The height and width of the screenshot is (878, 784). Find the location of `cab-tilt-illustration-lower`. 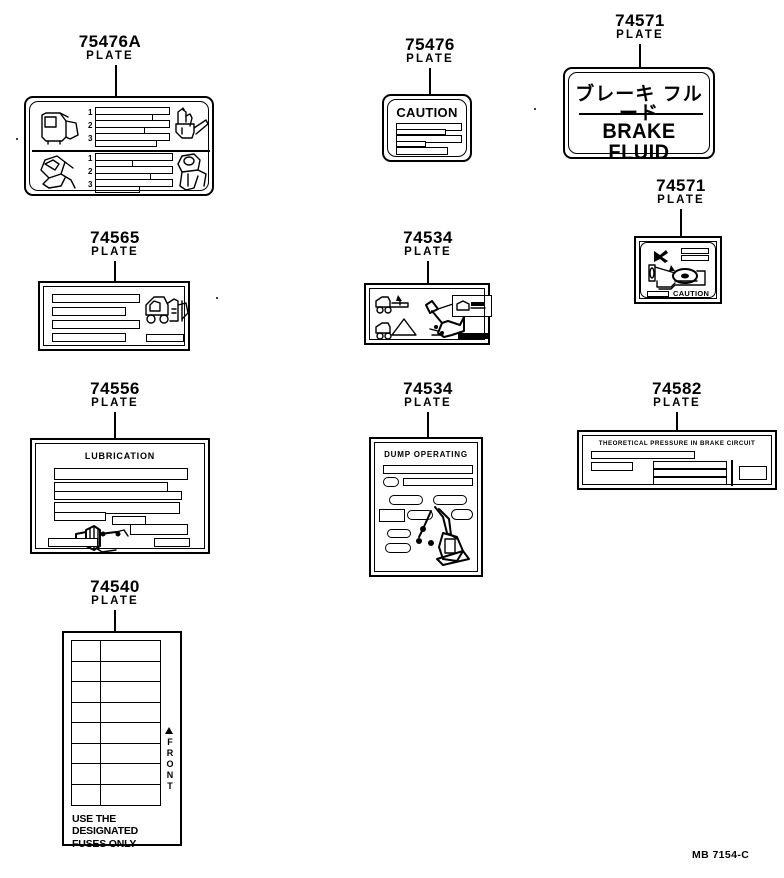

cab-tilt-illustration-lower is located at coordinates (58, 172).